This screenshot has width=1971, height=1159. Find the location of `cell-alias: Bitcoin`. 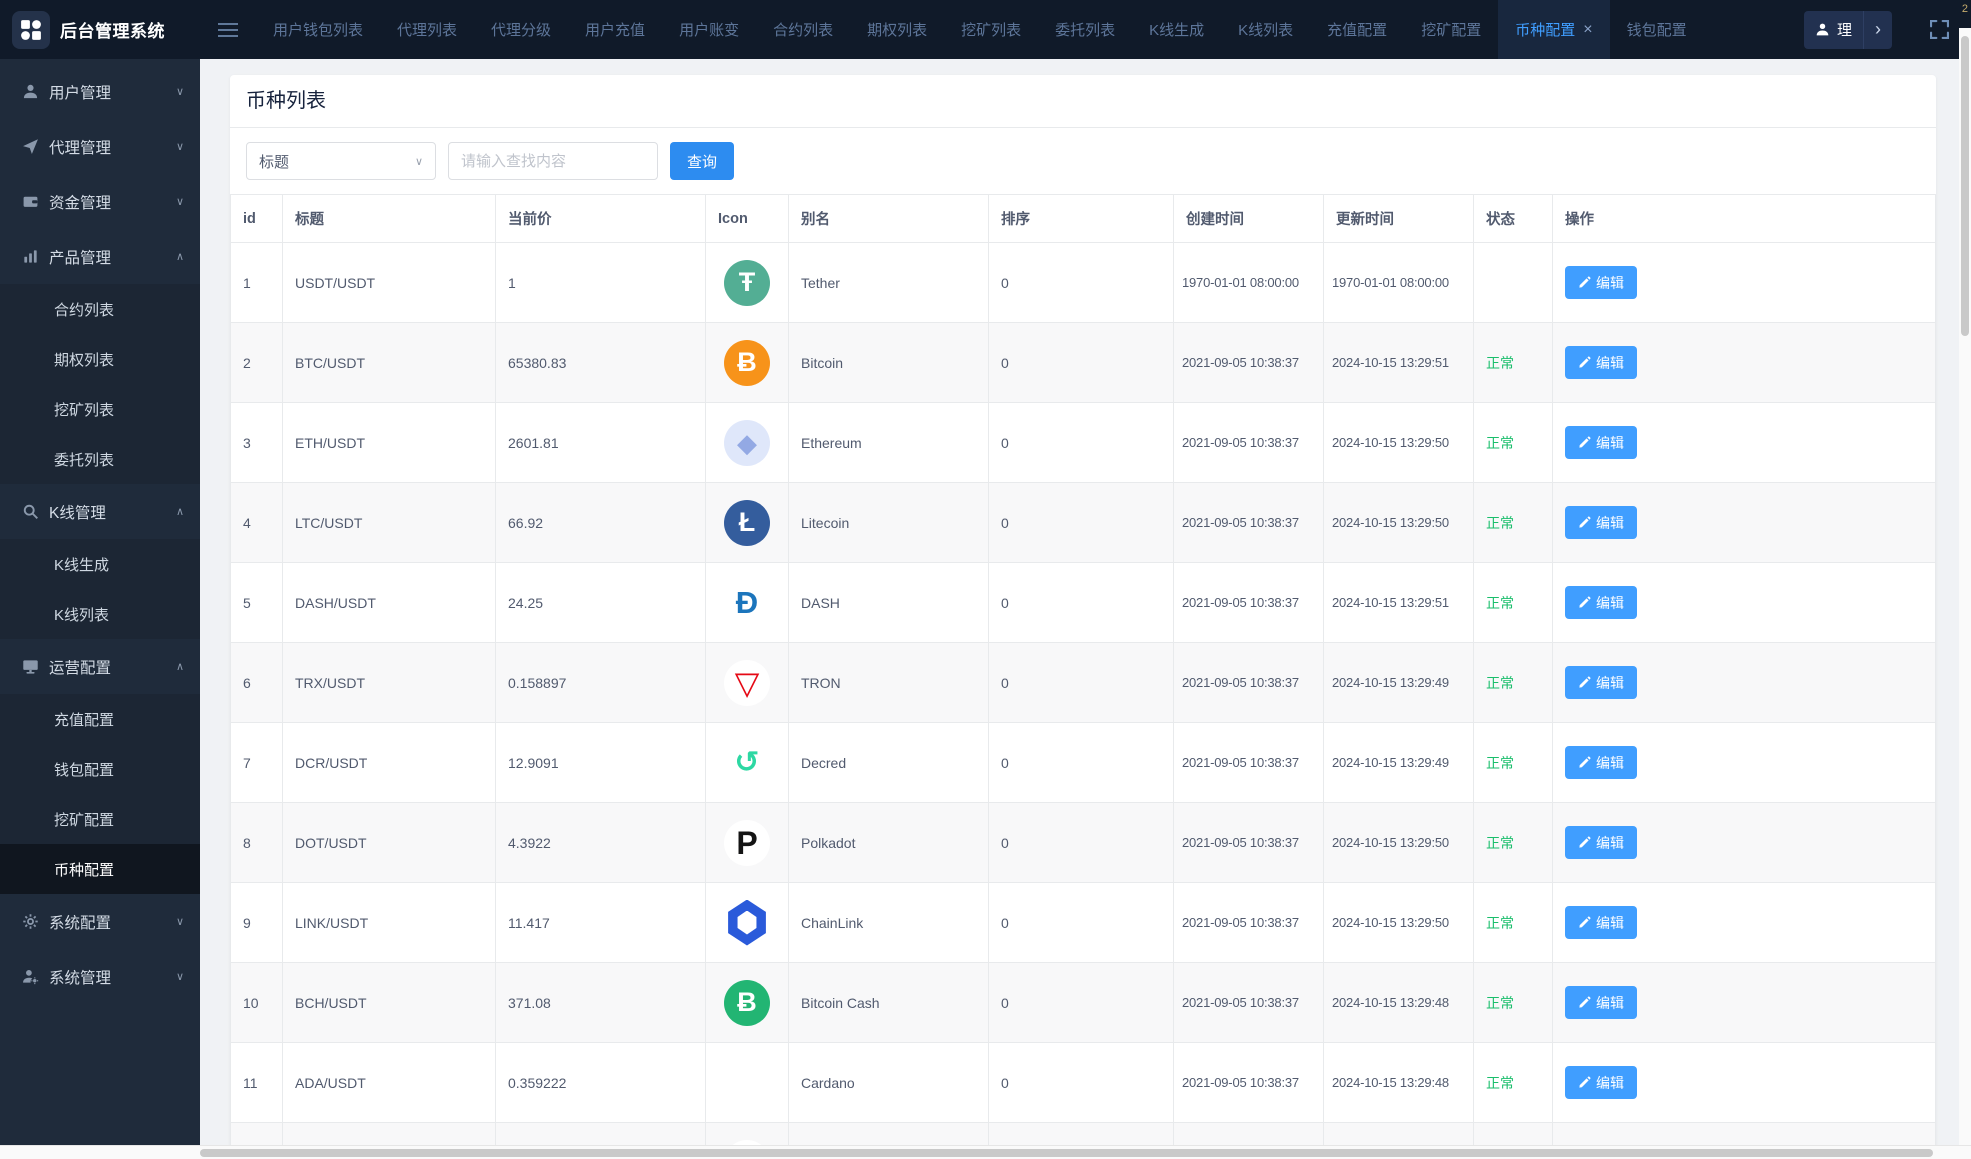

cell-alias: Bitcoin is located at coordinates (888, 362).